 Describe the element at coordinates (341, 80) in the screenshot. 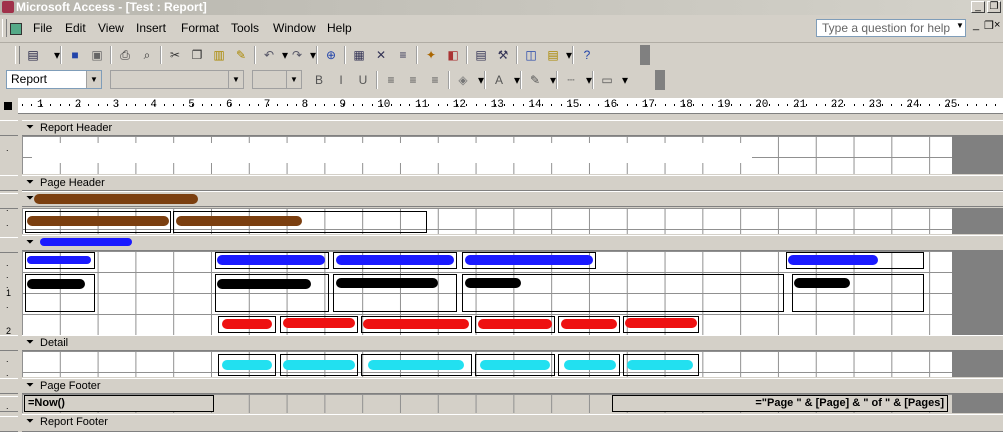

I see `italic-icon: I` at that location.